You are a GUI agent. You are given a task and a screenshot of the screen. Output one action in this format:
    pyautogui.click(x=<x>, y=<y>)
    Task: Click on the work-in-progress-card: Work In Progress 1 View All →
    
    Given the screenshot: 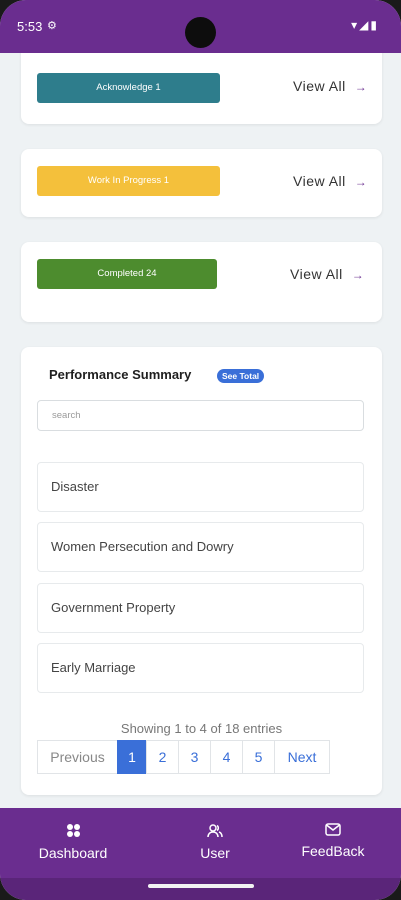 What is the action you would take?
    pyautogui.click(x=201, y=183)
    